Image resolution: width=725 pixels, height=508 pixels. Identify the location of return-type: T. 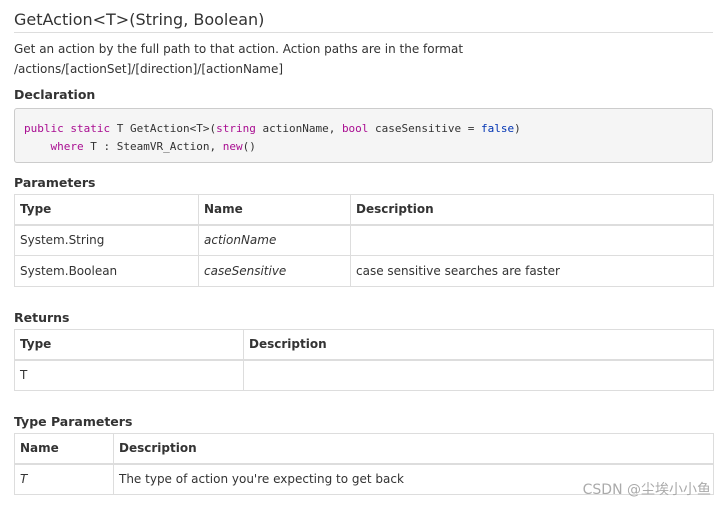
(129, 375).